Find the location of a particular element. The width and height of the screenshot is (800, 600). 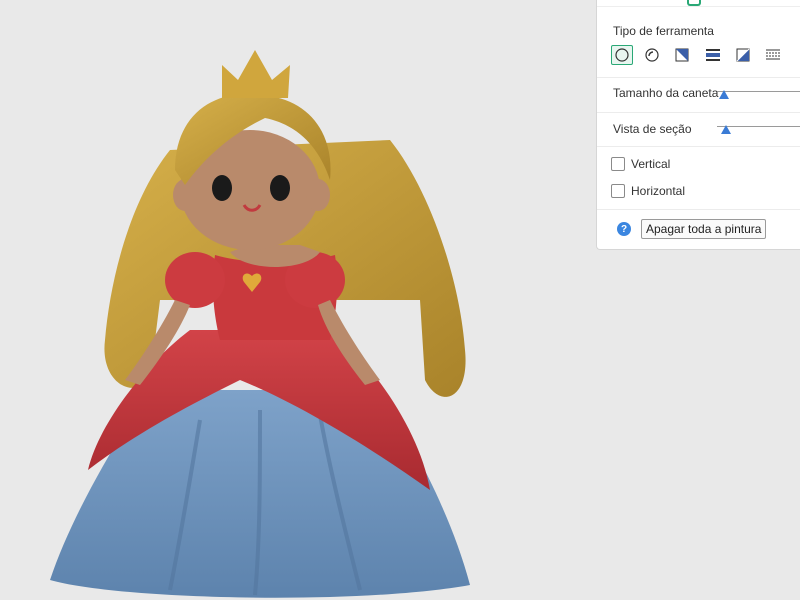

horizontal-checkbox is located at coordinates (618, 191).